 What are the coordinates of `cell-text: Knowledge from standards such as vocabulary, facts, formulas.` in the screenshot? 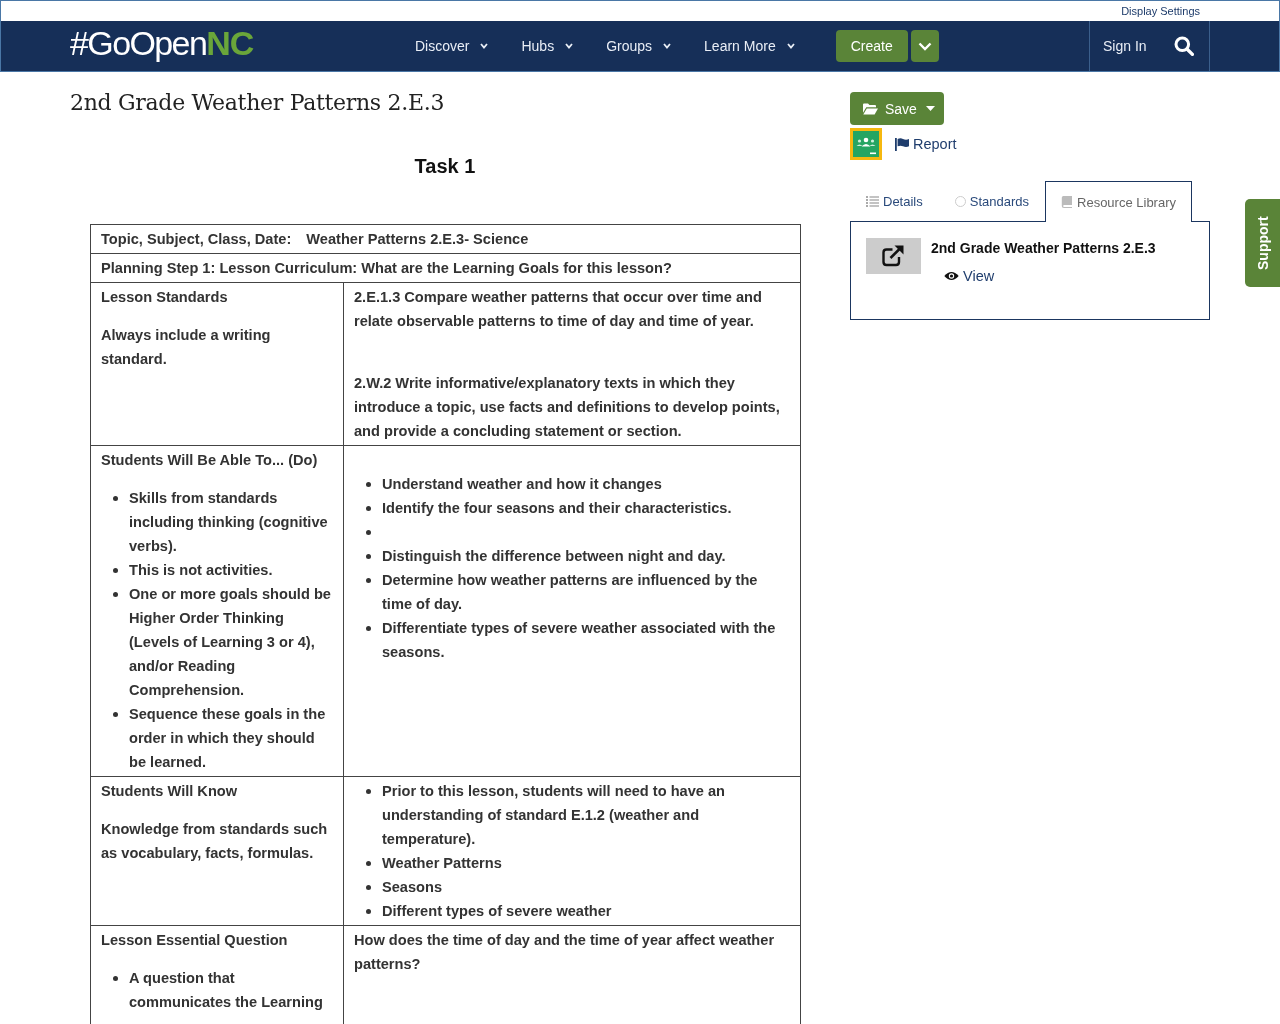 It's located at (215, 841).